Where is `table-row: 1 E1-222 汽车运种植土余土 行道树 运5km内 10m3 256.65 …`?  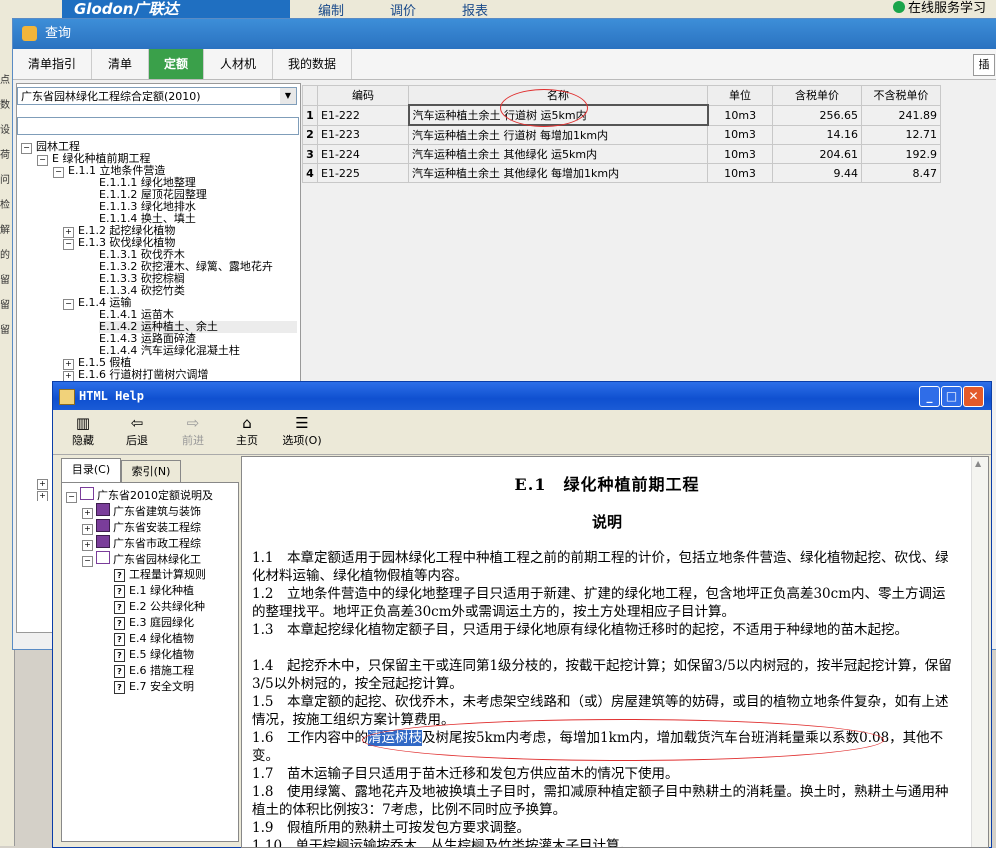
table-row: 1 E1-222 汽车运种植土余土 行道树 运5km内 10m3 256.65 … is located at coordinates (621, 115).